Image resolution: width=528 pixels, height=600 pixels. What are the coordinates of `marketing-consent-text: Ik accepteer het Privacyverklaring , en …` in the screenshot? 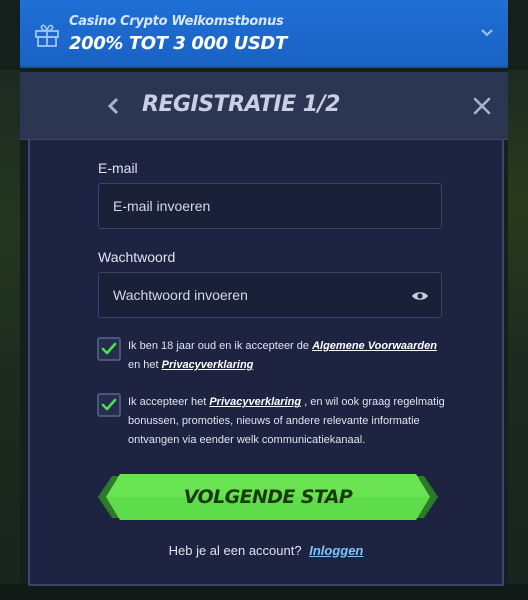 It's located at (288, 421).